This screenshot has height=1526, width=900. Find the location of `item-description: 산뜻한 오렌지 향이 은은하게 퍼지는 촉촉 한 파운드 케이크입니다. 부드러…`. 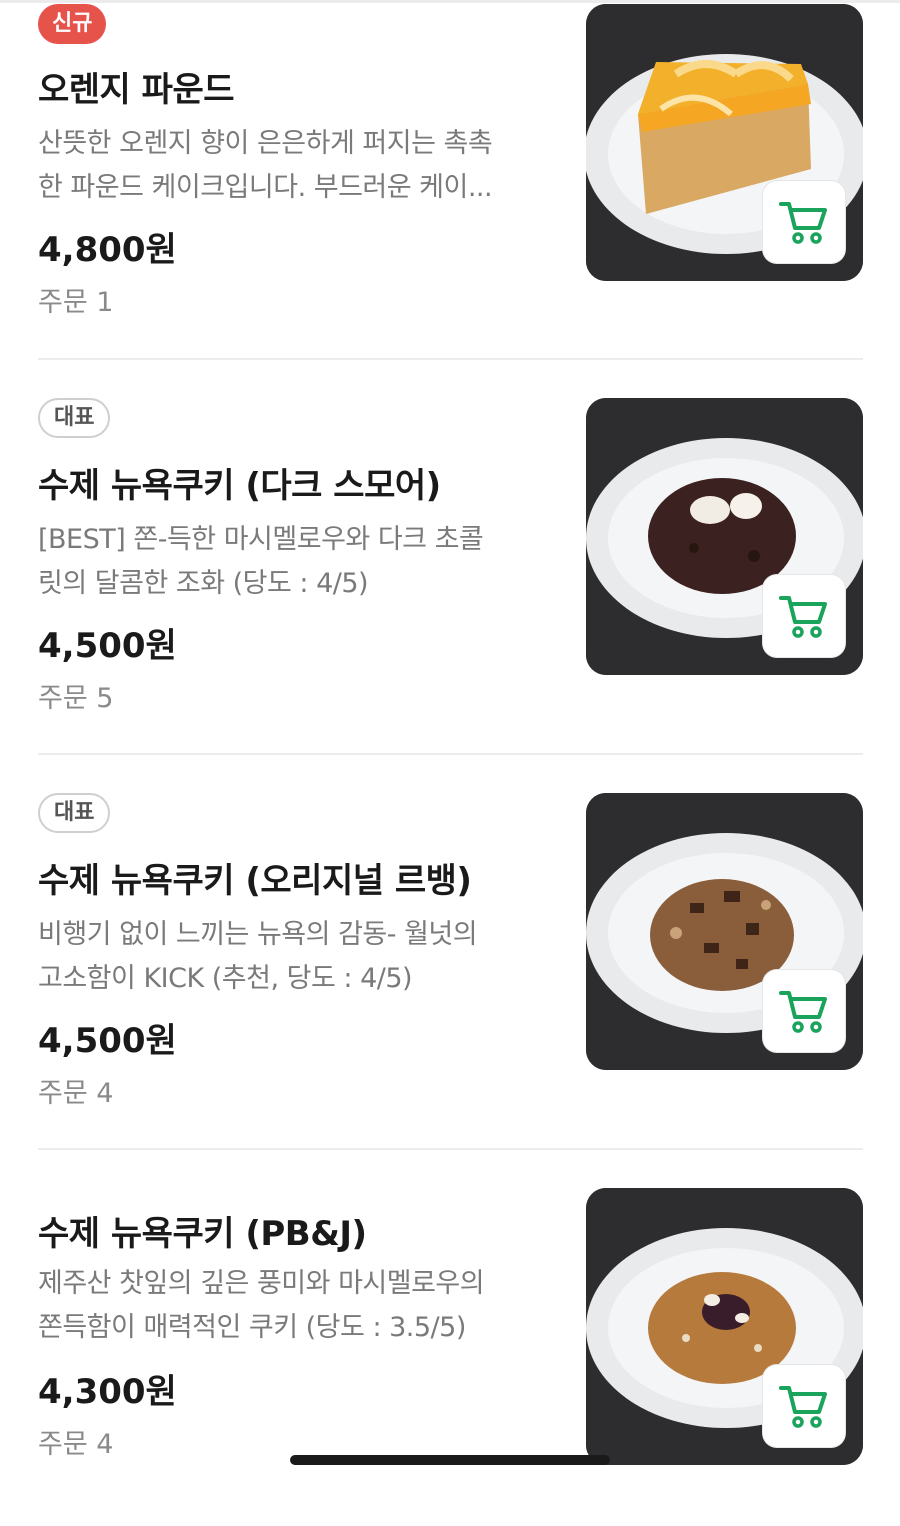

item-description: 산뜻한 오렌지 향이 은은하게 퍼지는 촉촉 한 파운드 케이크입니다. 부드러… is located at coordinates (293, 166).